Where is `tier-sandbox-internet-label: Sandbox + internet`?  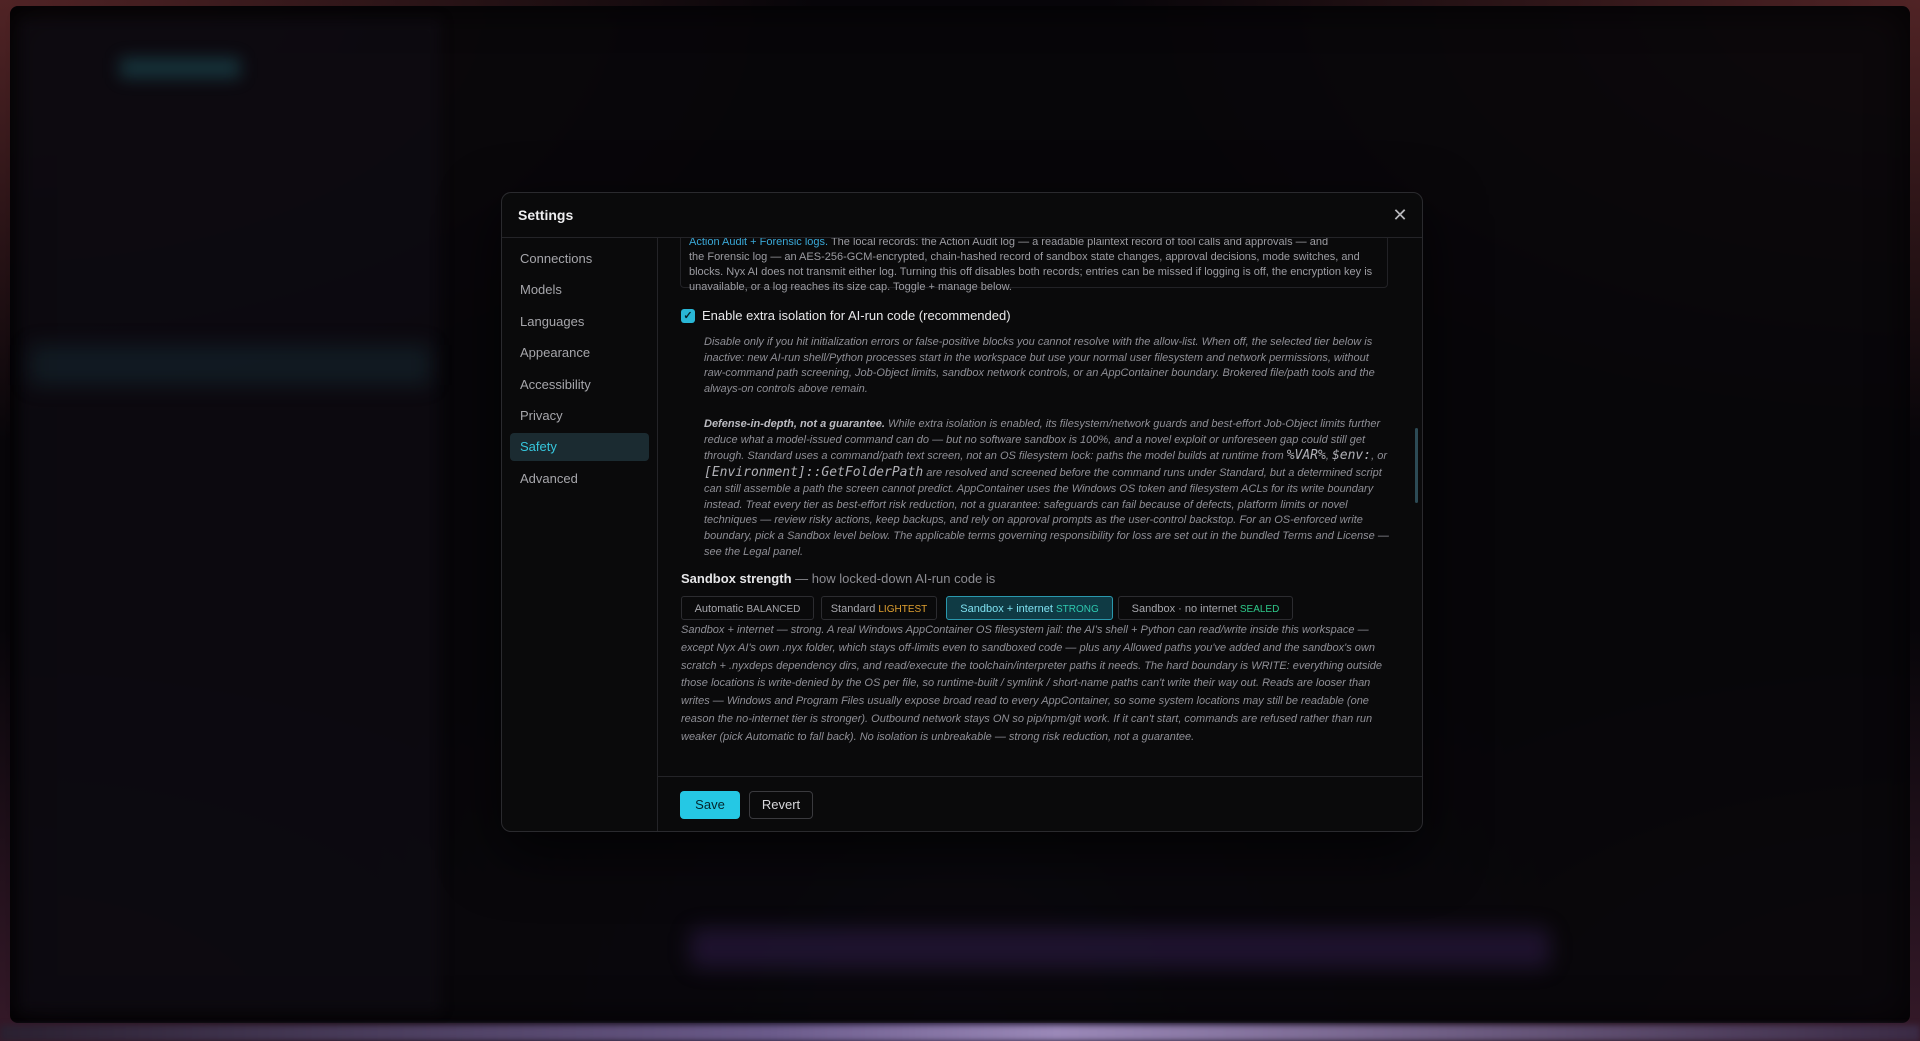
tier-sandbox-internet-label: Sandbox + internet is located at coordinates (1006, 609).